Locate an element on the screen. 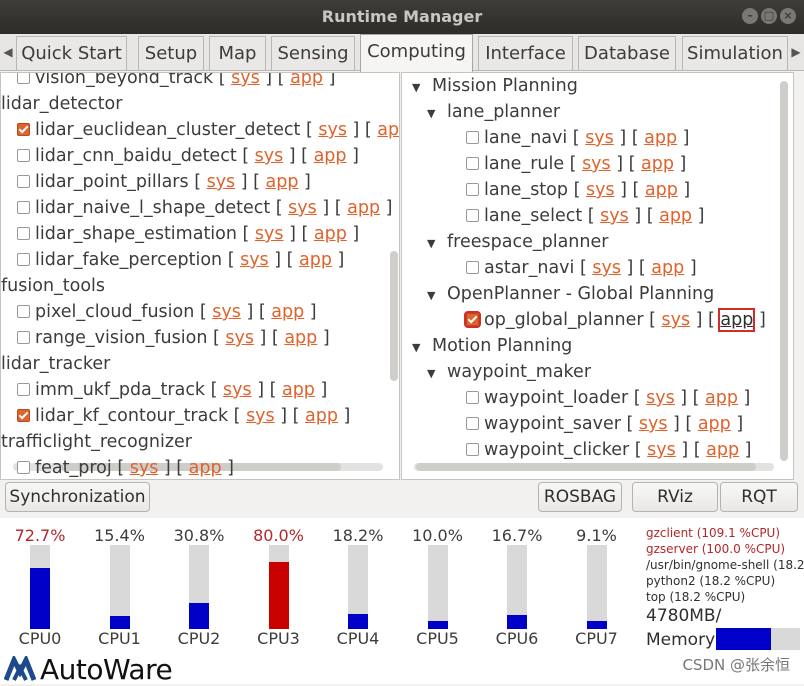 This screenshot has height=686, width=804. tree-item: vision_beyond_track [ sys ] [ app ] is located at coordinates (176, 82).